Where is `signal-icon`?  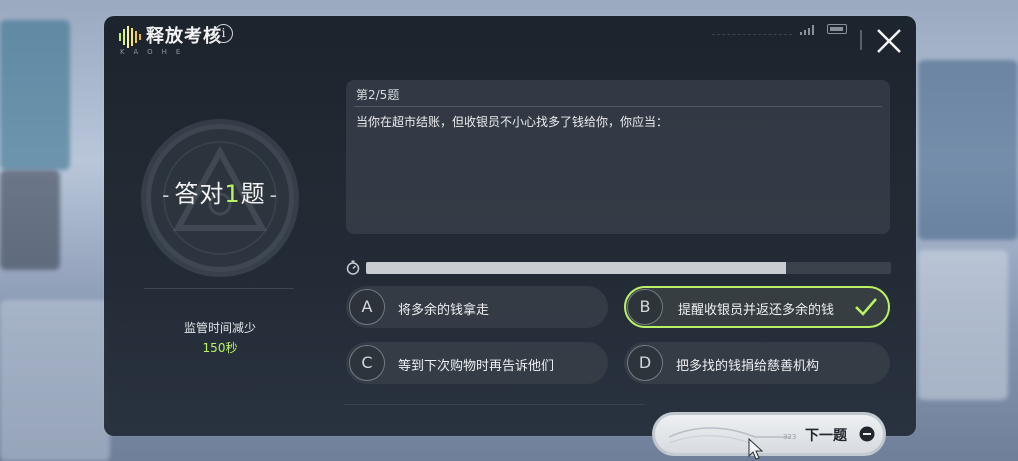 signal-icon is located at coordinates (807, 30).